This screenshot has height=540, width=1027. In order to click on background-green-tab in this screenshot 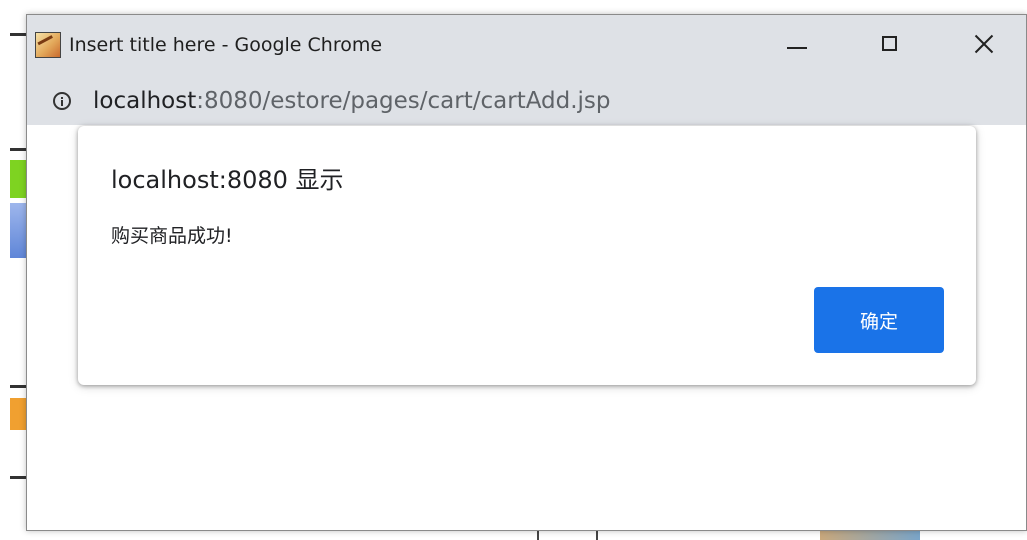, I will do `click(18, 179)`.